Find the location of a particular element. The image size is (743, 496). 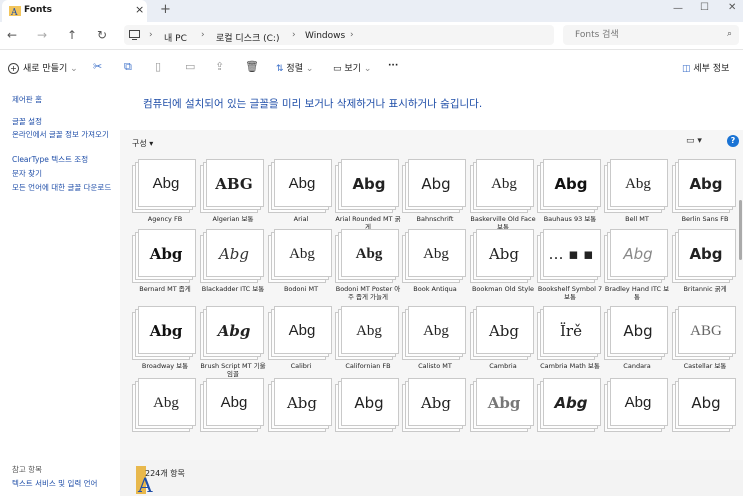

font-tile: Abg Blackadder ITC 보통 is located at coordinates (233, 269).